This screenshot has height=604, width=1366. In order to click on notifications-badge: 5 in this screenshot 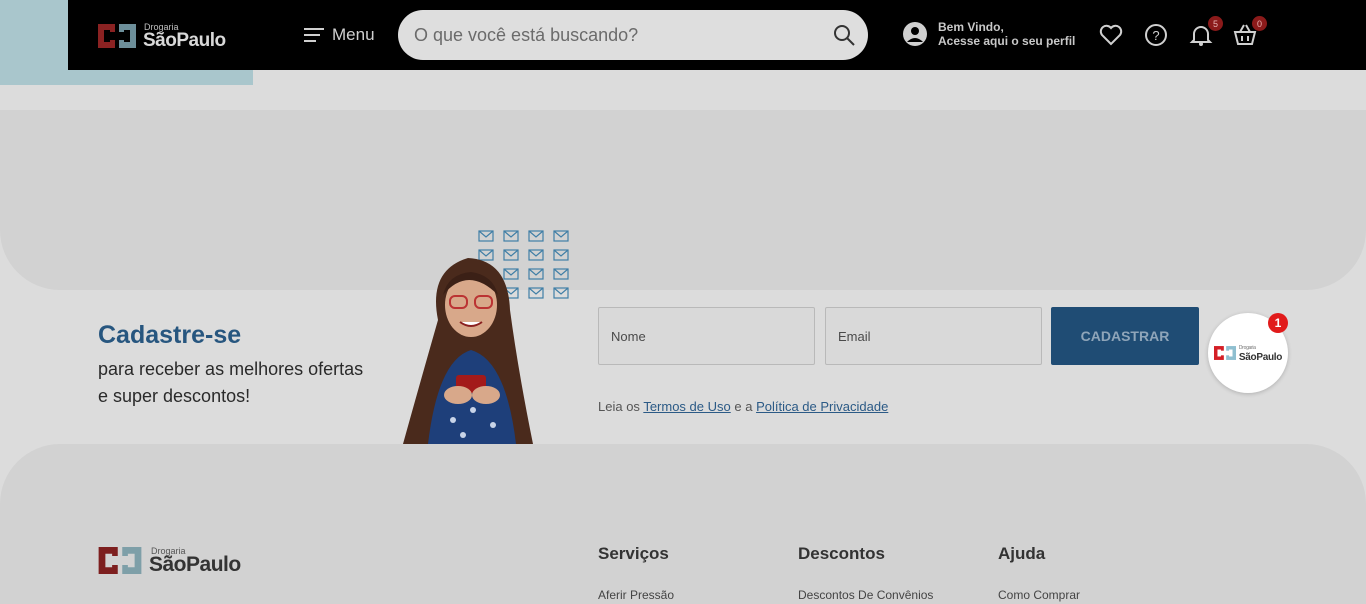, I will do `click(1215, 23)`.